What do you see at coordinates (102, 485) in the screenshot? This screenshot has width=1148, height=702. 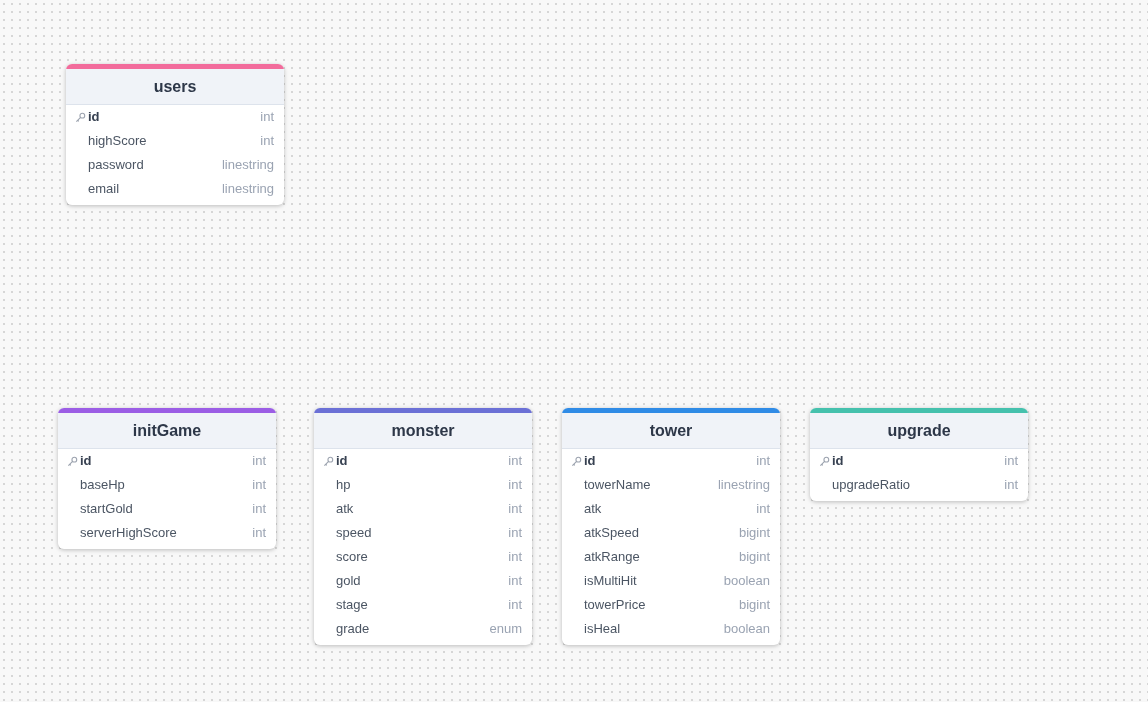 I see `field-name: baseHp` at bounding box center [102, 485].